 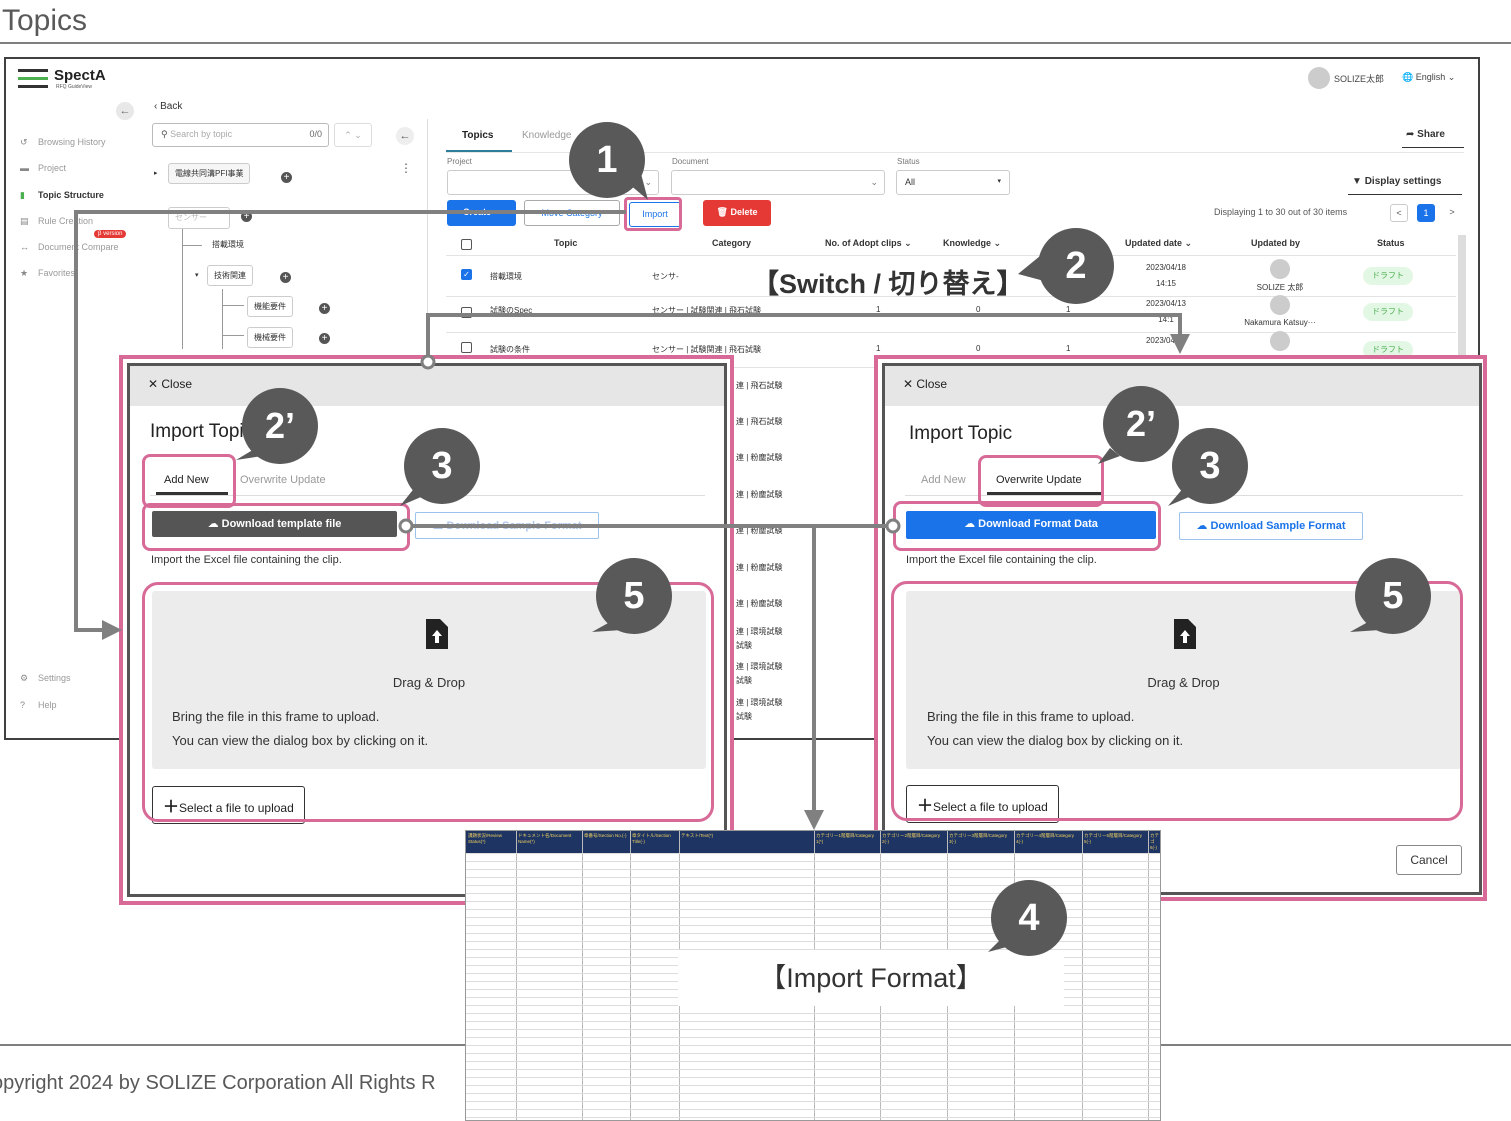 What do you see at coordinates (1029, 918) in the screenshot?
I see `callout-4: 4` at bounding box center [1029, 918].